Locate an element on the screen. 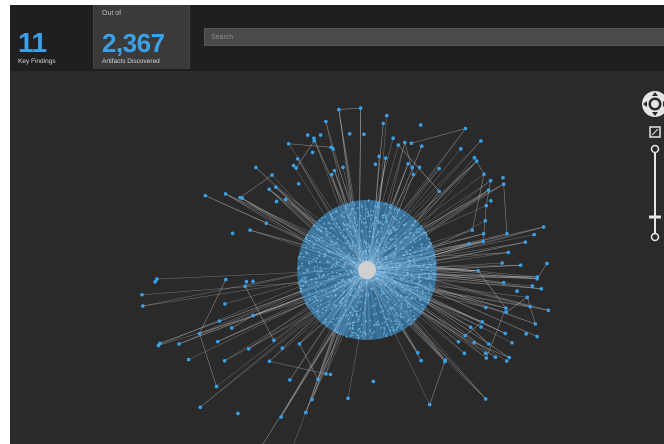 Image resolution: width=664 pixels, height=444 pixels. hub-core-node is located at coordinates (367, 270).